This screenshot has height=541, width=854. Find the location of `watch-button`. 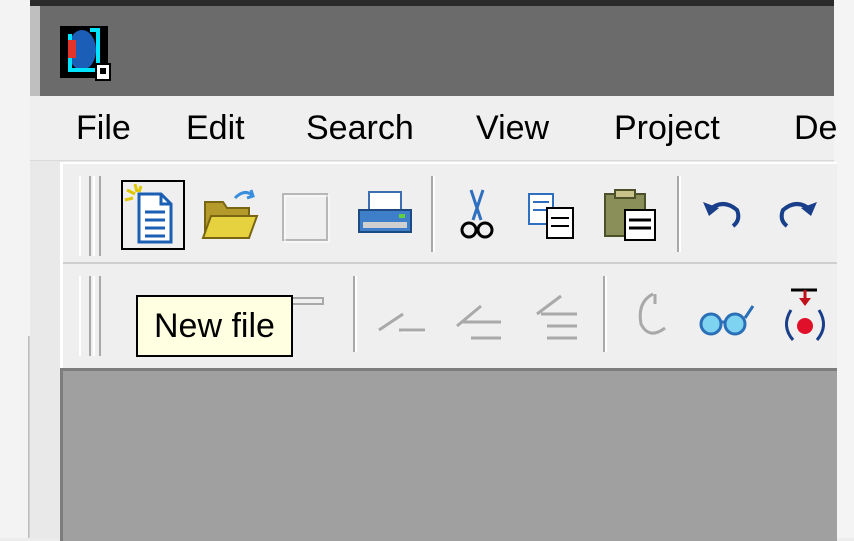

watch-button is located at coordinates (725, 315).